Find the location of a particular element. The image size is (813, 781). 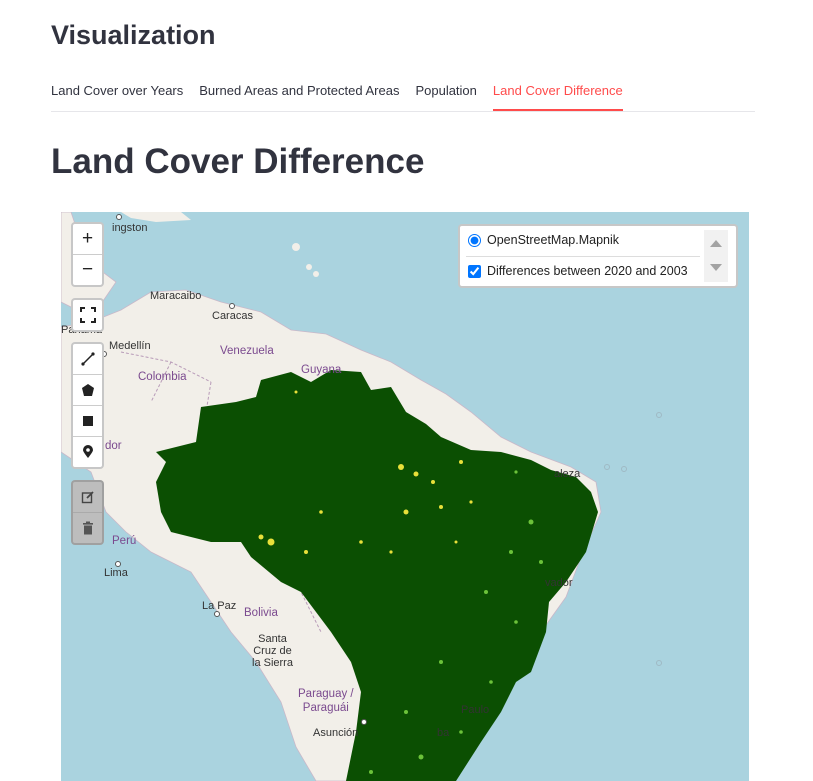

marker-icon is located at coordinates (87, 451).